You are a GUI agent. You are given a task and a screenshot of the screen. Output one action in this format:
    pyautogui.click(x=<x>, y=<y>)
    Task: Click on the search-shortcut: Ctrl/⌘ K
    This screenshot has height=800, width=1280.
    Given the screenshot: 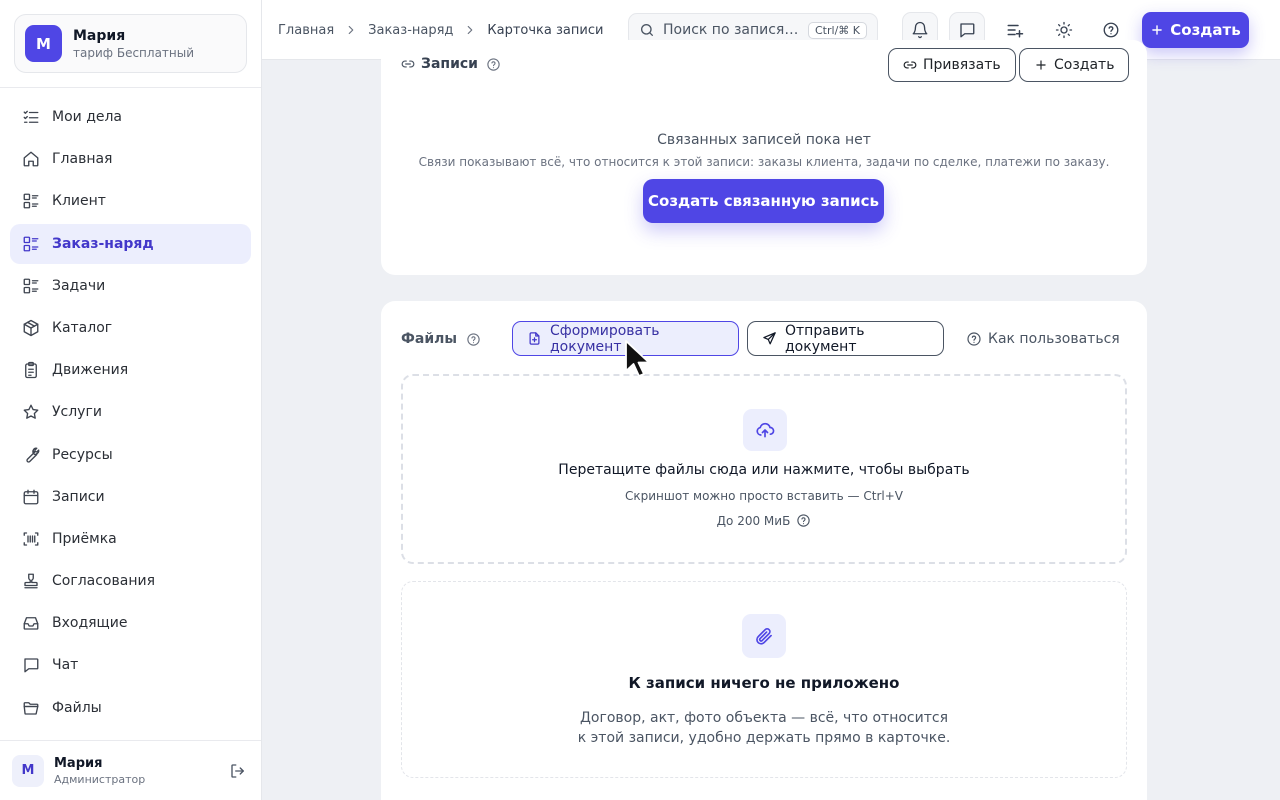 What is the action you would take?
    pyautogui.click(x=837, y=30)
    